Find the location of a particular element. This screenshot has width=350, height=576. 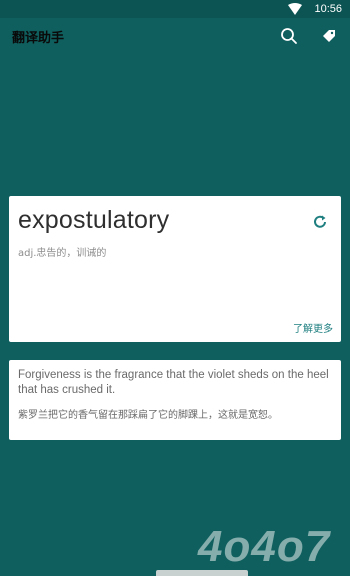

search-button is located at coordinates (289, 36).